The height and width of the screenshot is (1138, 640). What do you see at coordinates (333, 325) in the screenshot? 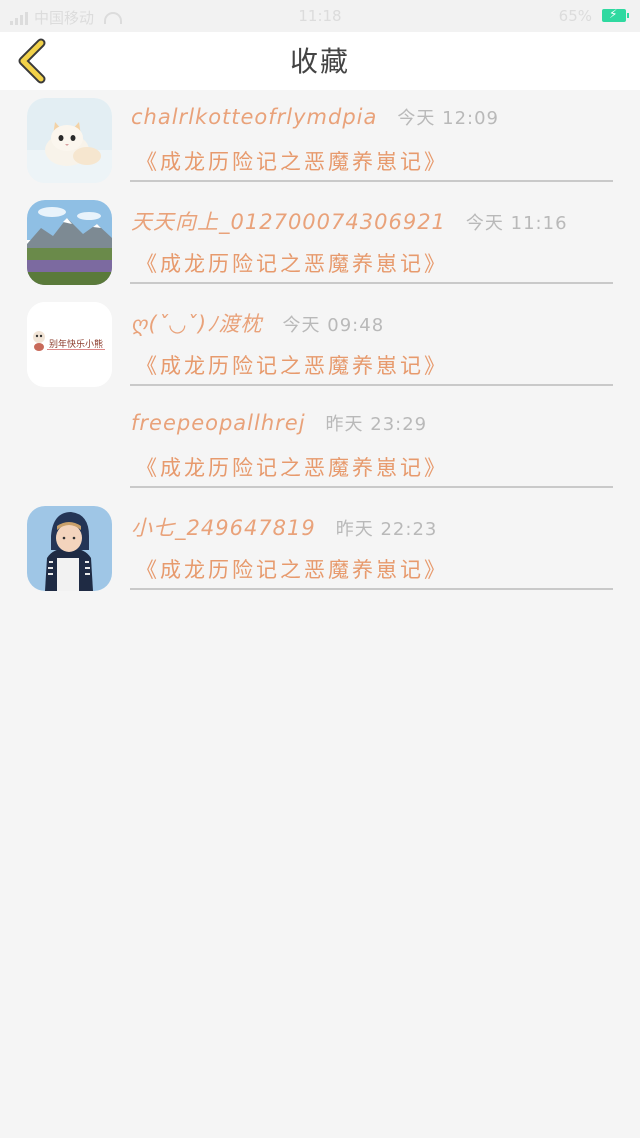
I see `timestamp: 今天 09:48` at bounding box center [333, 325].